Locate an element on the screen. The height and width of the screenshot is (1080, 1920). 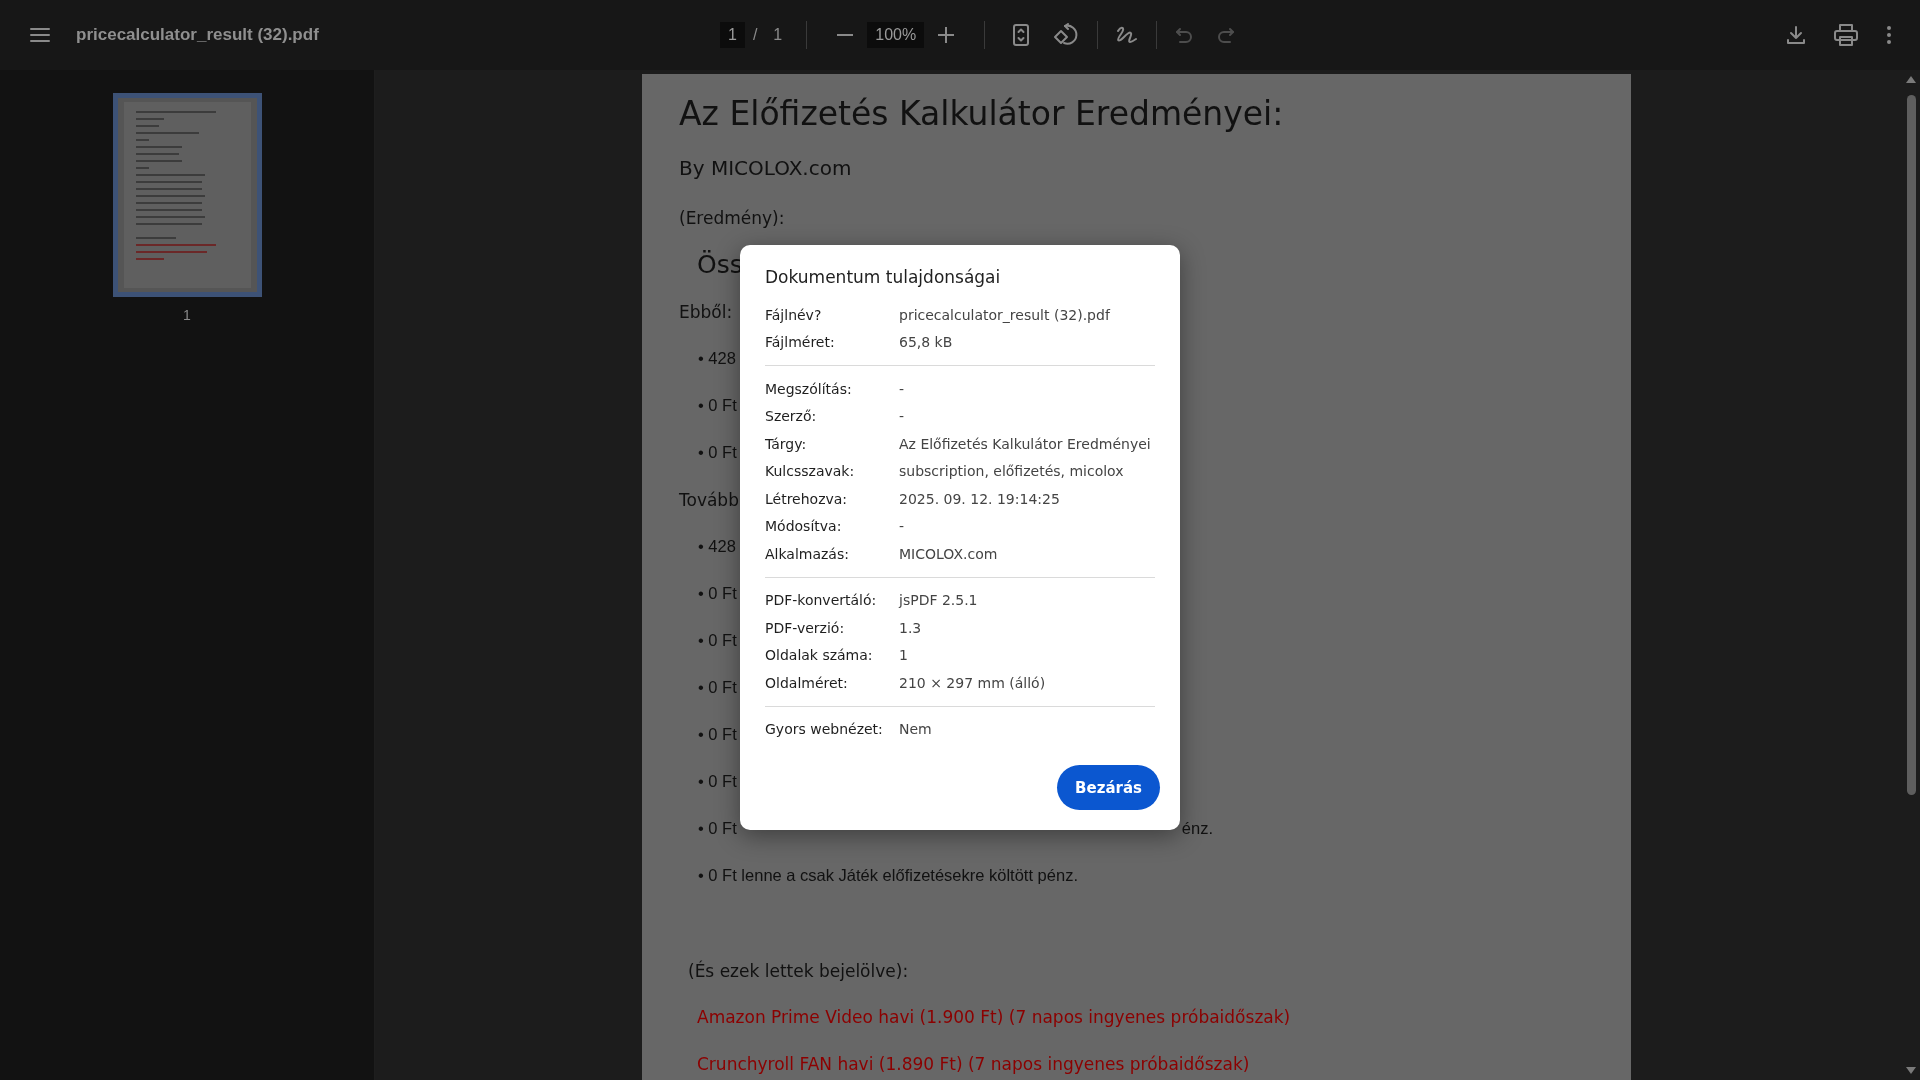
property-label: Oldalak száma: is located at coordinates (819, 655).